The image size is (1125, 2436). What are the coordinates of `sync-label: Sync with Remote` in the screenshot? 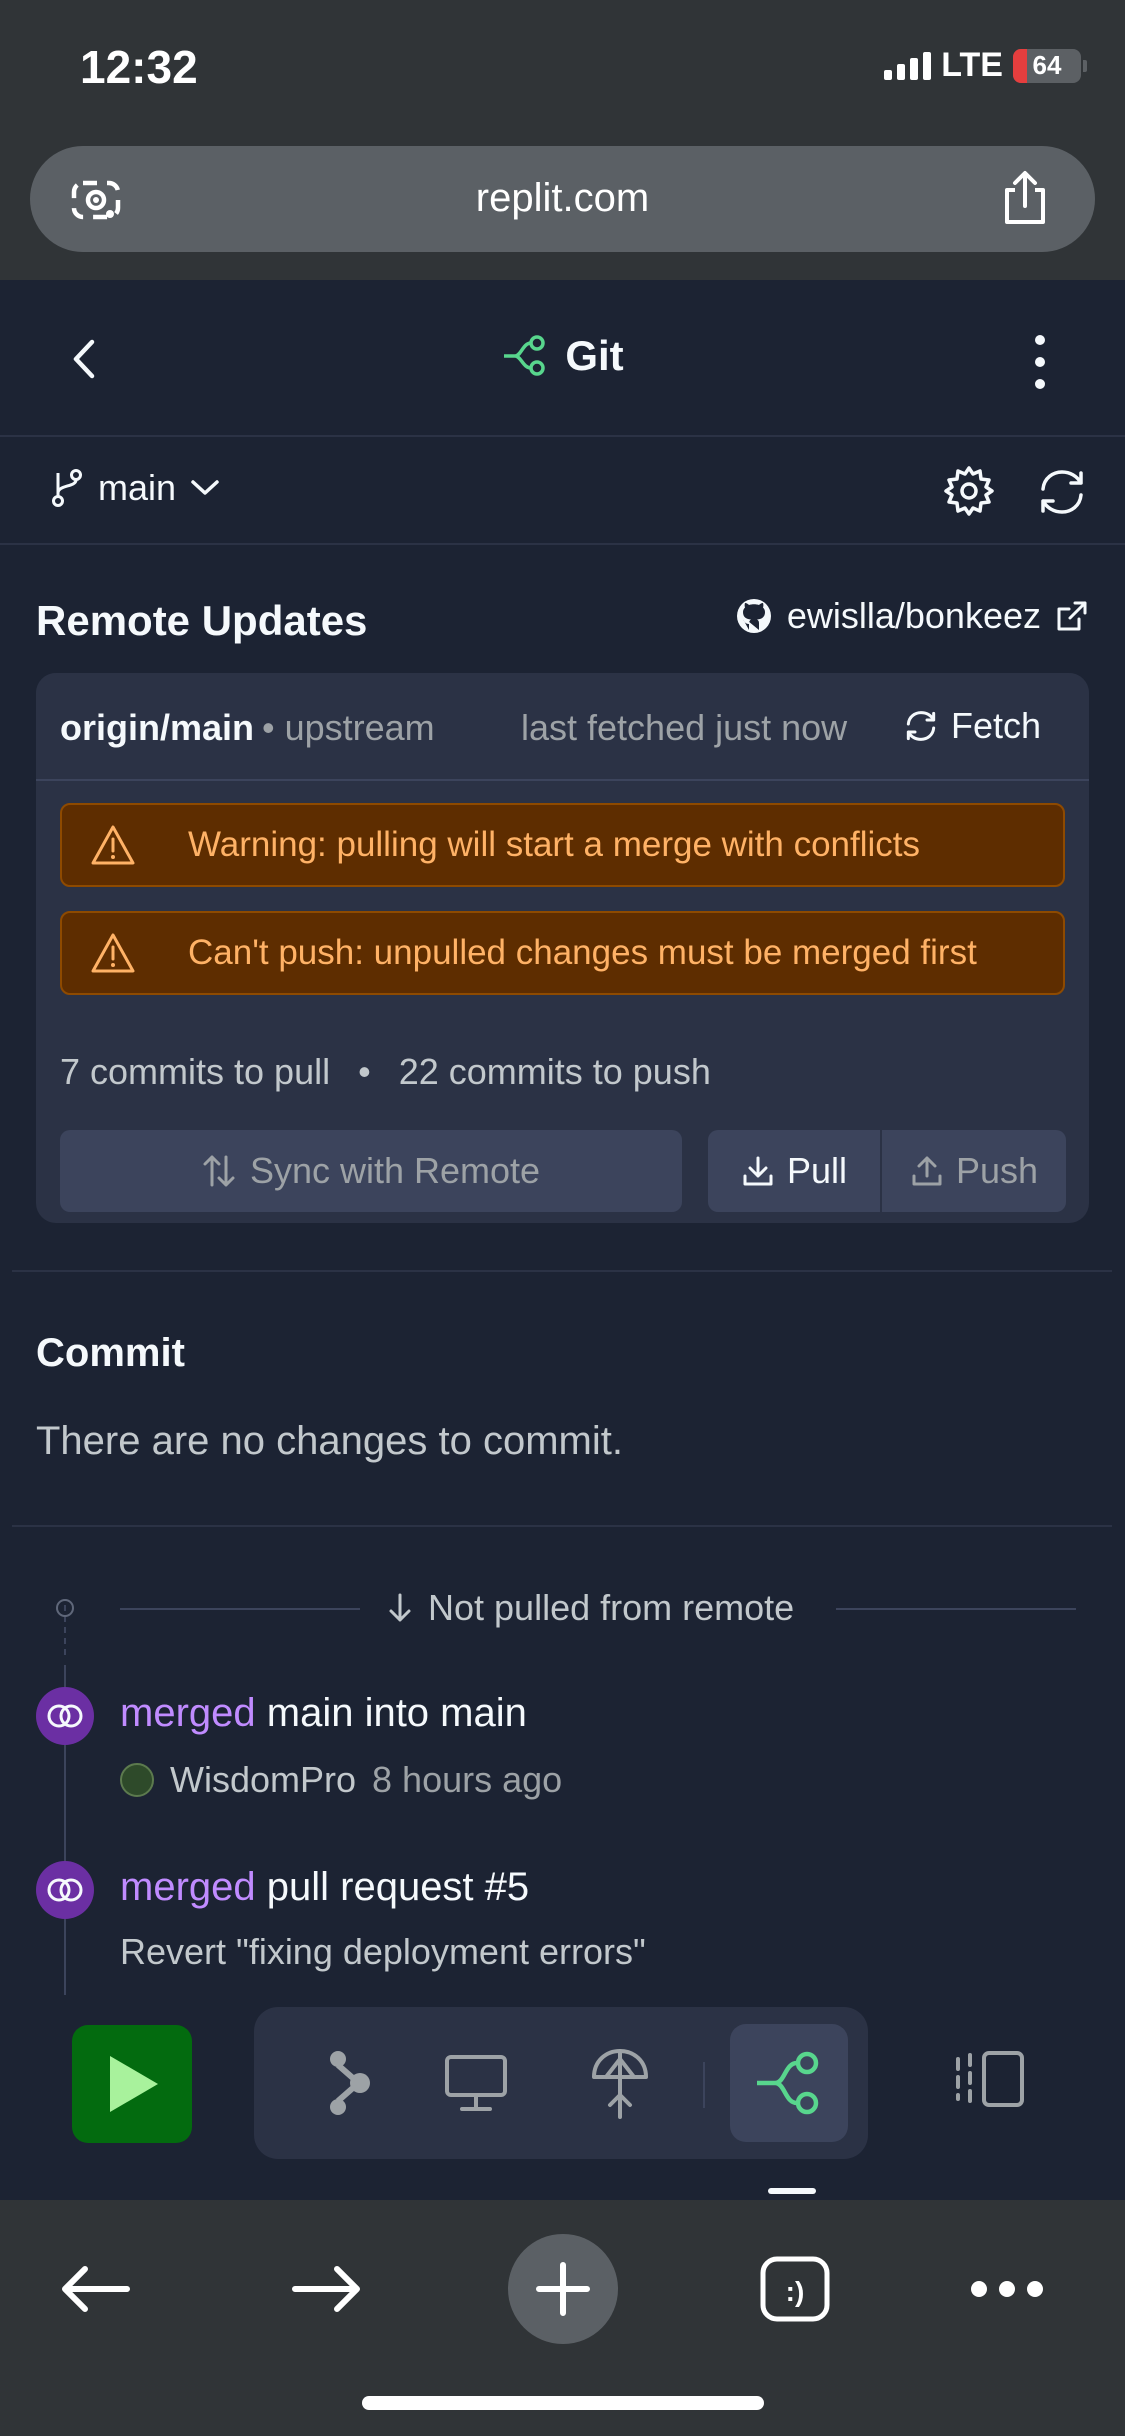 It's located at (395, 1170).